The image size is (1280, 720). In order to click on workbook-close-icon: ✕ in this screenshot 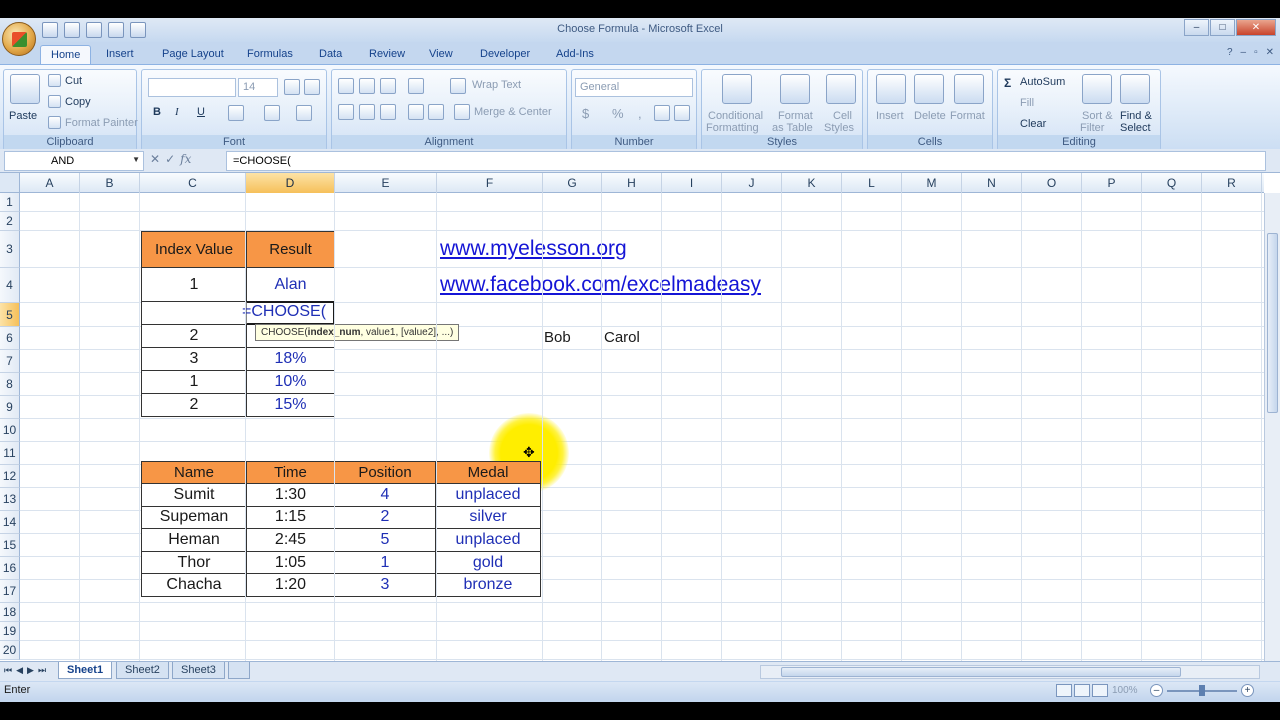, I will do `click(1270, 52)`.